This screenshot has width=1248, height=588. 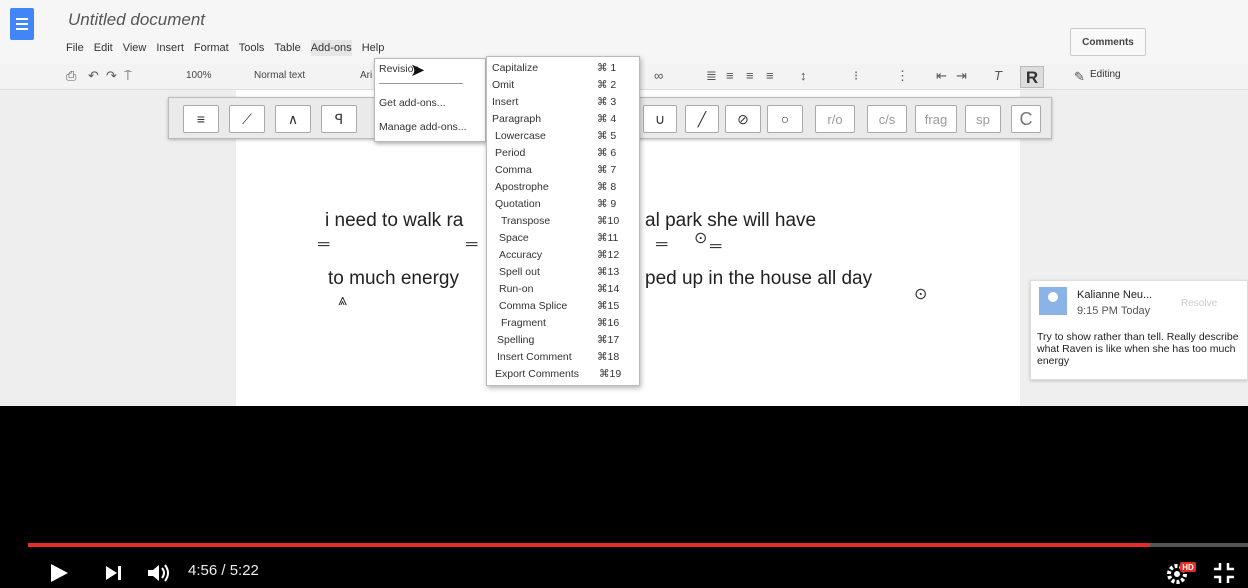 I want to click on decrease-indent-icon: ⇤, so click(x=941, y=76).